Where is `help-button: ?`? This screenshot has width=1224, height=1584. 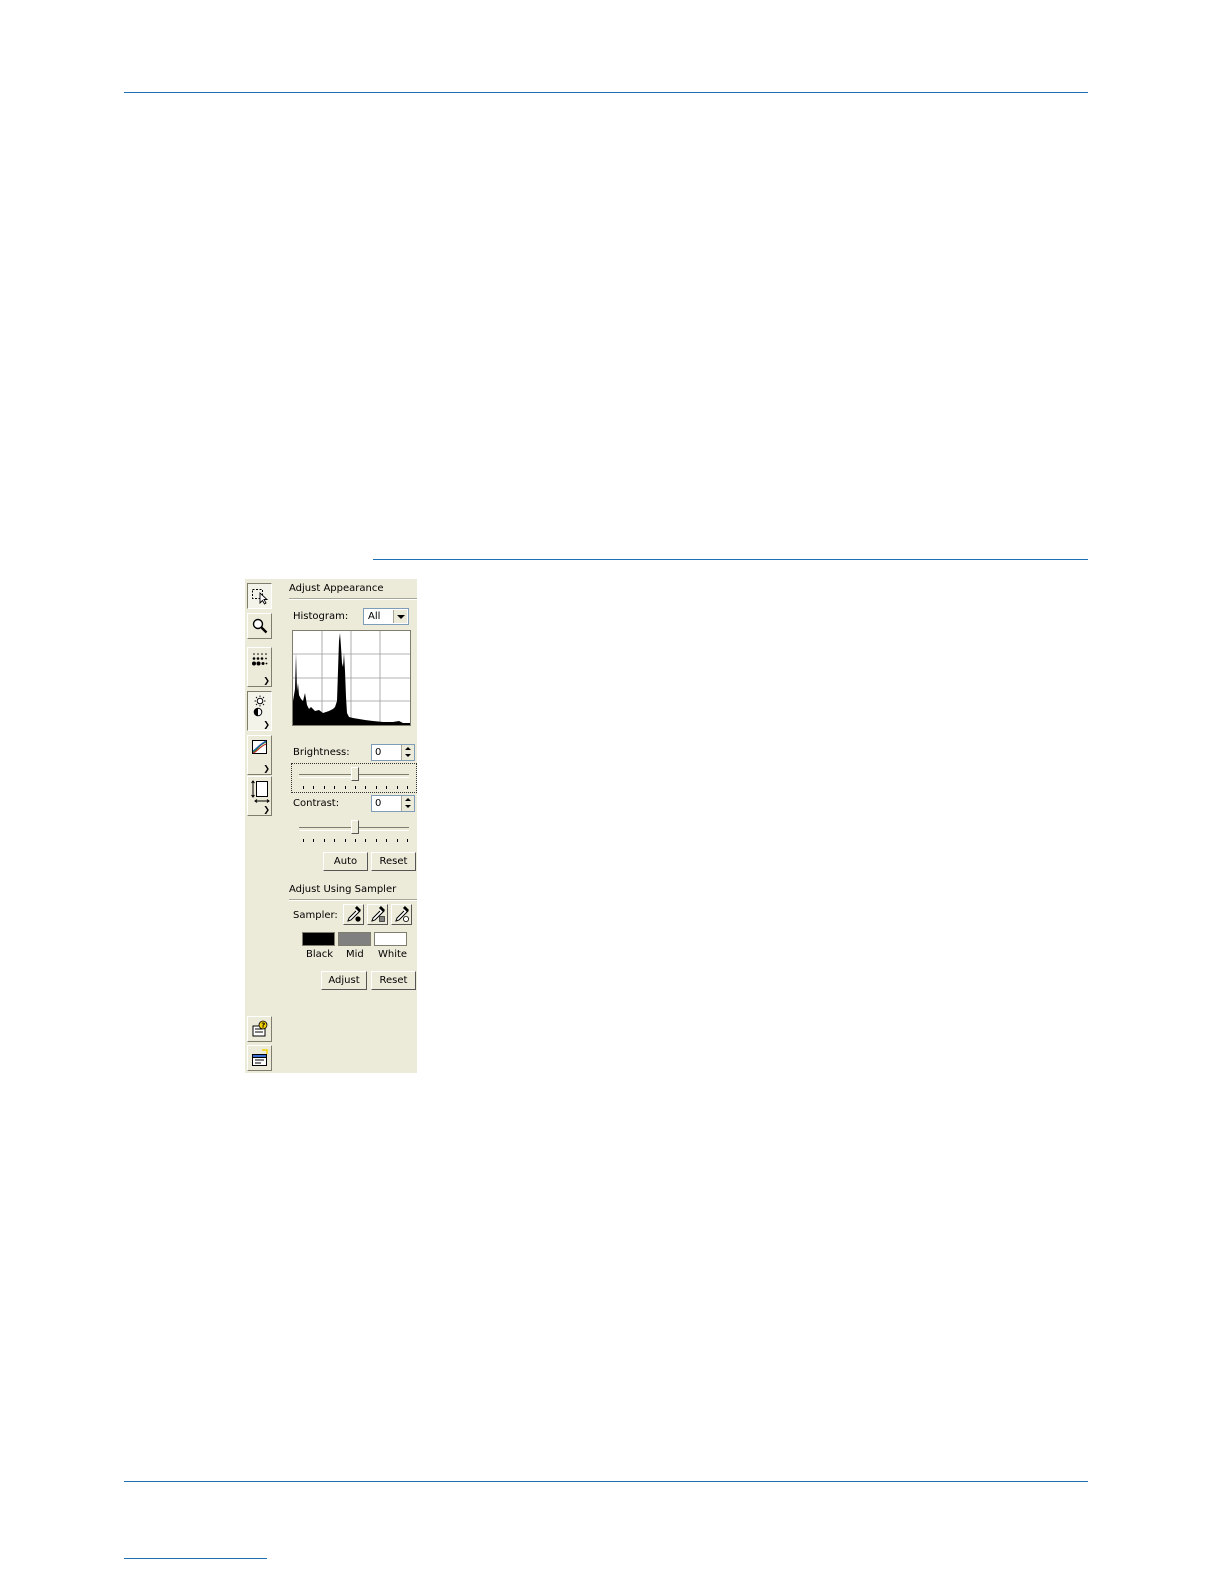
help-button: ? is located at coordinates (259, 1029).